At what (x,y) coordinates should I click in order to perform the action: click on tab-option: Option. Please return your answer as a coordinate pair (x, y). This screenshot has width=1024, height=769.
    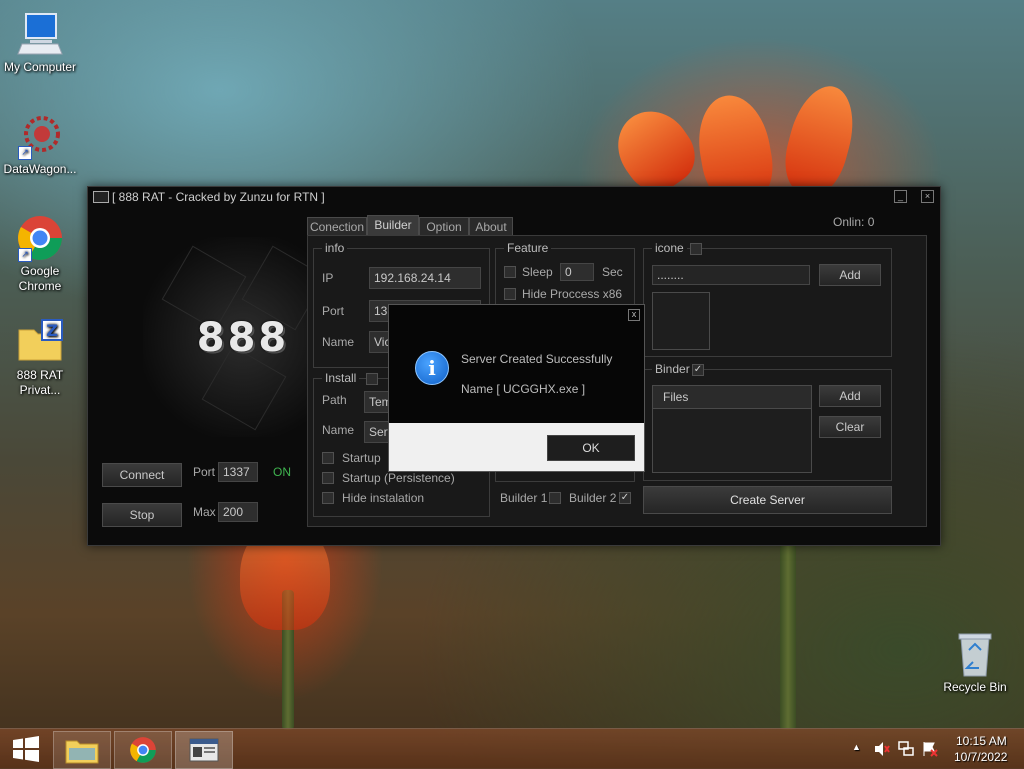
    Looking at the image, I should click on (444, 226).